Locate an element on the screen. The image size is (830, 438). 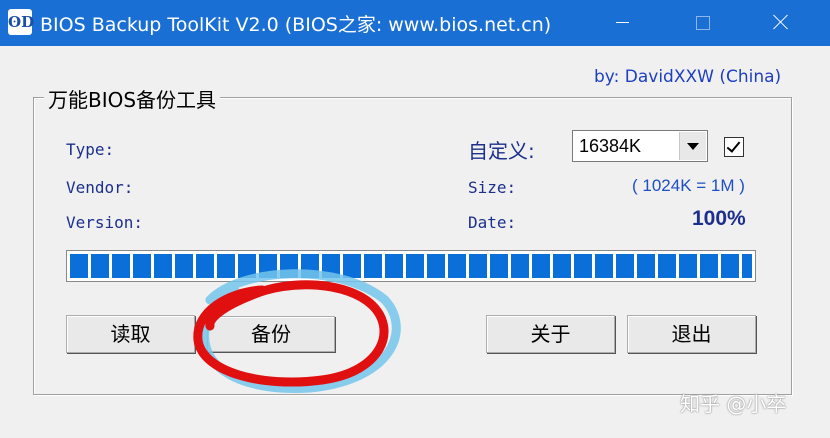
read-button: 读取 is located at coordinates (130, 334).